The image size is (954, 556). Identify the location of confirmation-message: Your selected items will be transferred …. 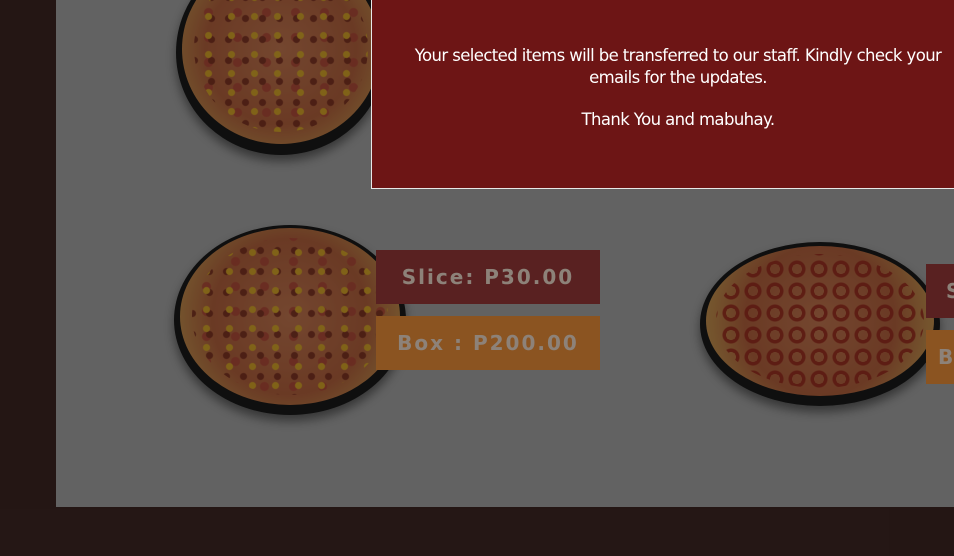
(678, 66).